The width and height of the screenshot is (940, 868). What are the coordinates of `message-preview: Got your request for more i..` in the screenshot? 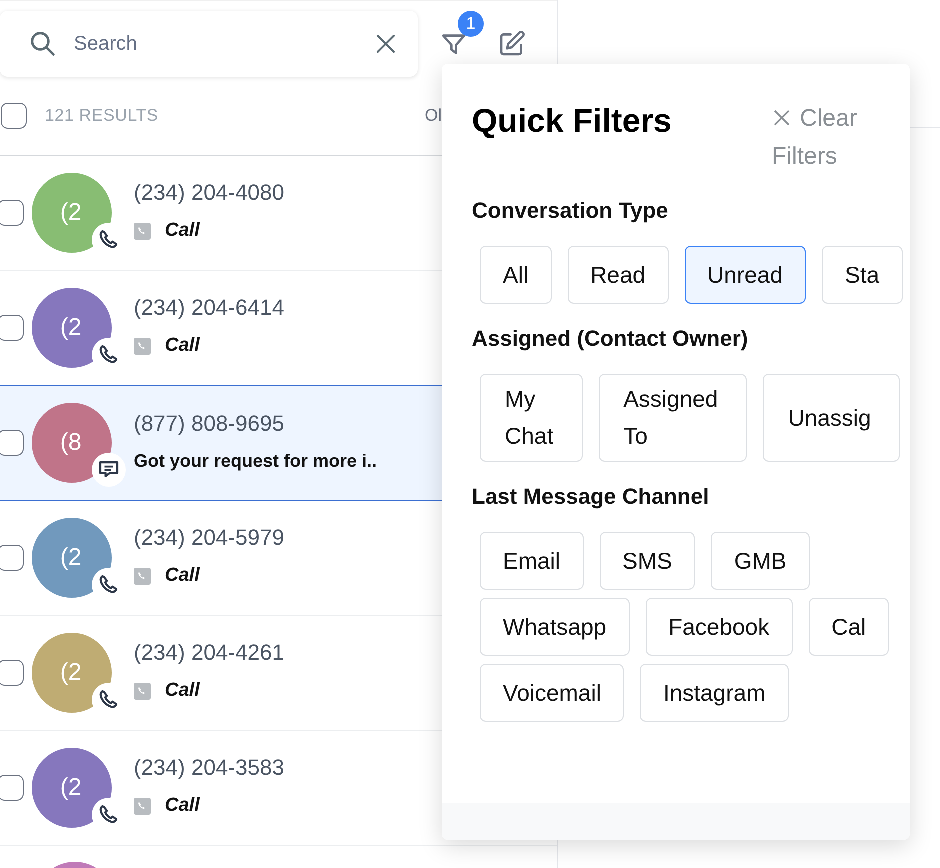 It's located at (256, 461).